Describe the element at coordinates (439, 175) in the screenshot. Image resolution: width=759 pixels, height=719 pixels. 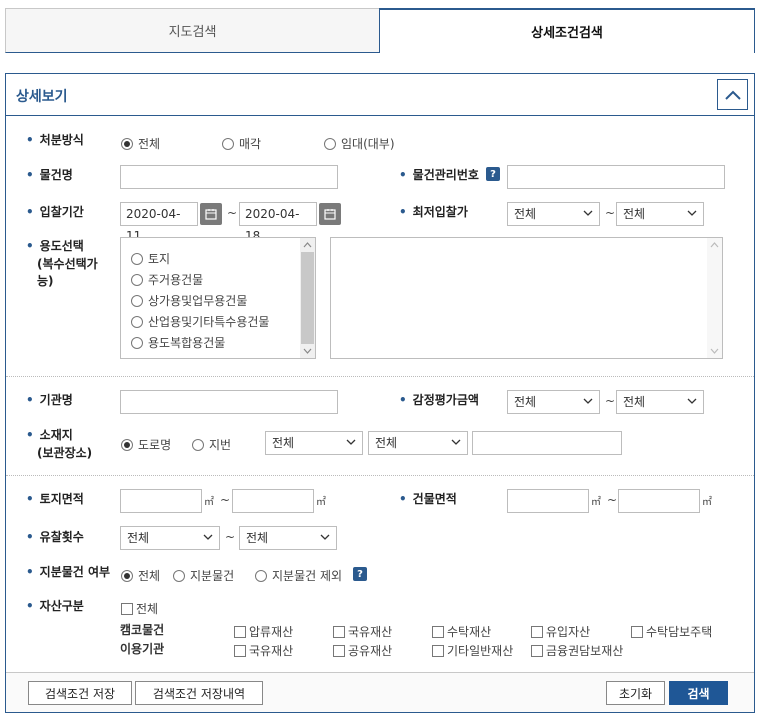
I see `item-mgmt-no-label: 물건관리번호` at that location.